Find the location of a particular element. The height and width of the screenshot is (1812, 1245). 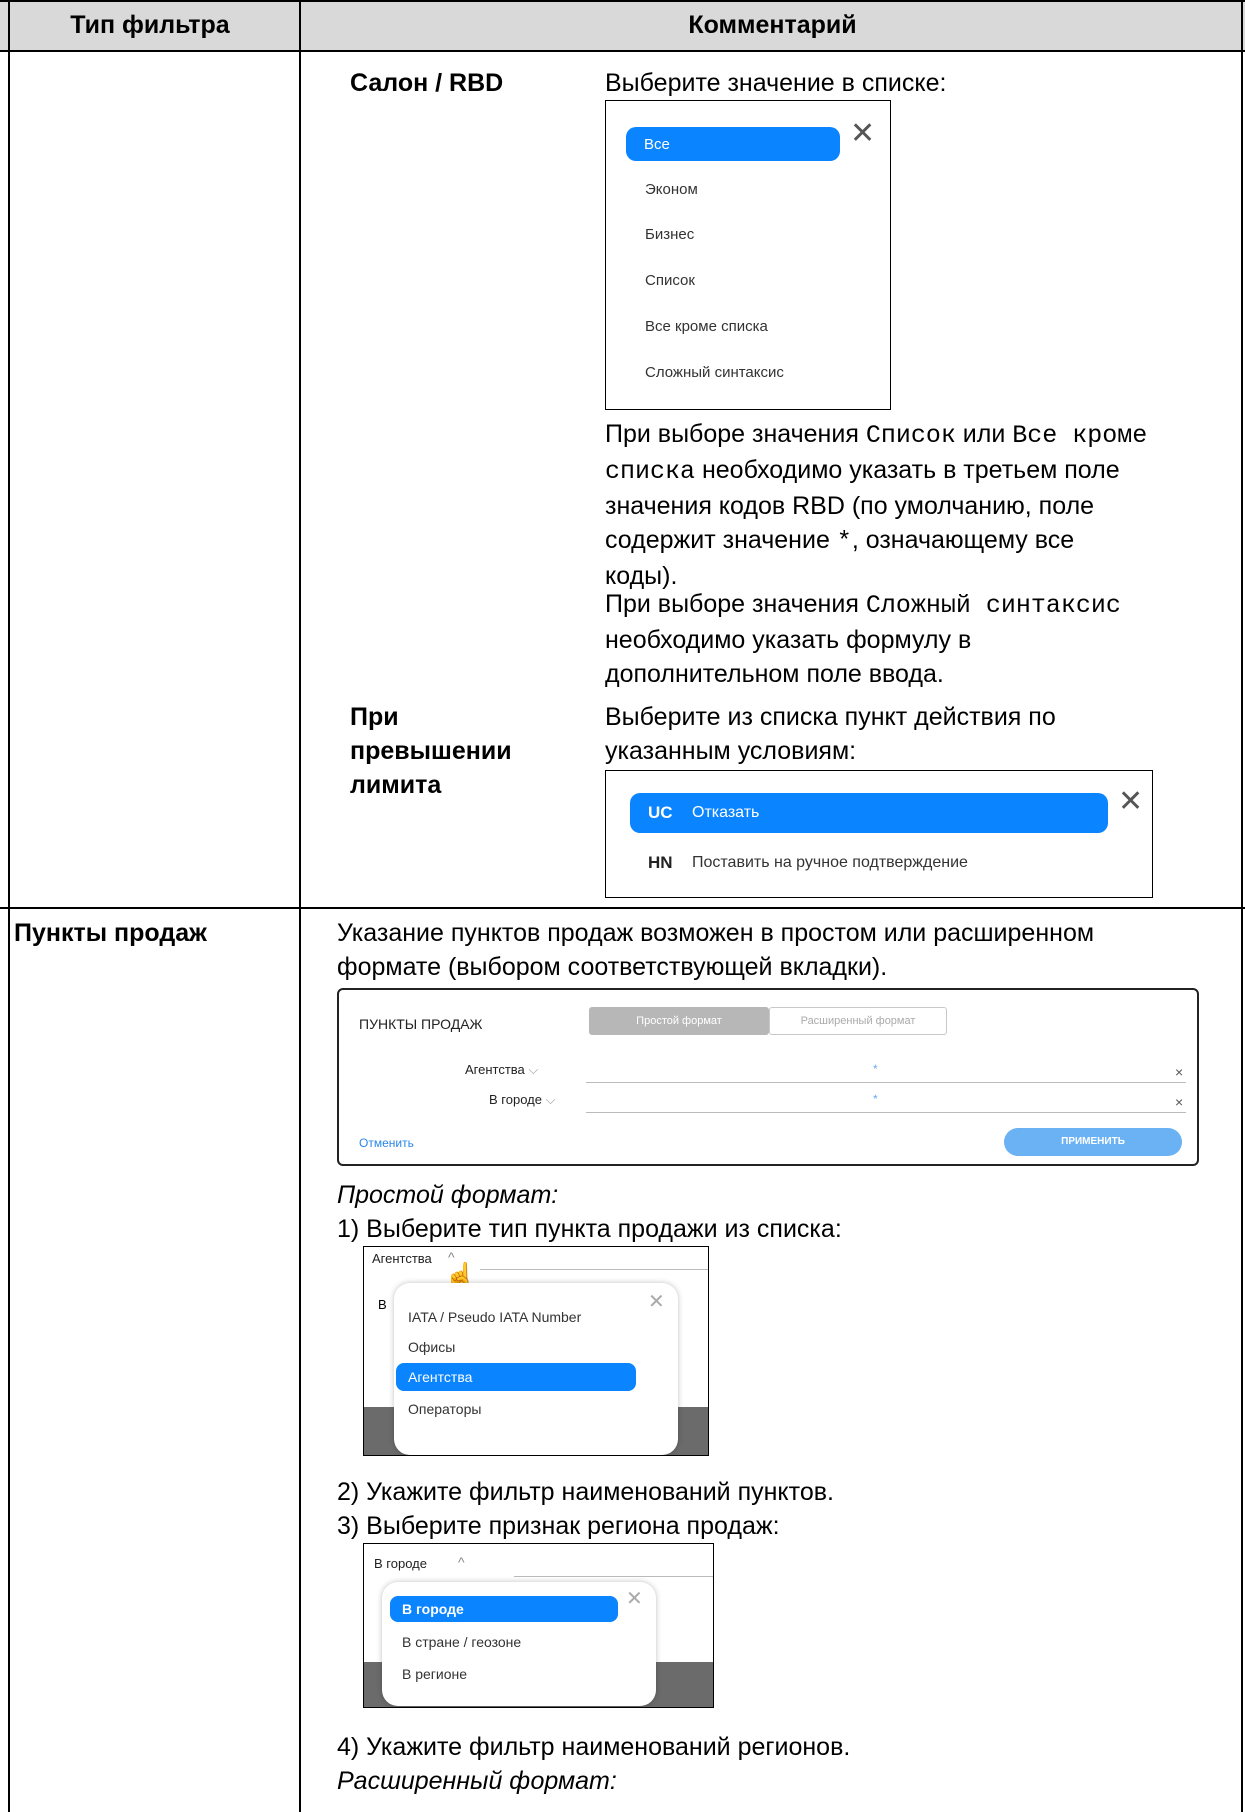

rbd-option: Эконом is located at coordinates (671, 189).